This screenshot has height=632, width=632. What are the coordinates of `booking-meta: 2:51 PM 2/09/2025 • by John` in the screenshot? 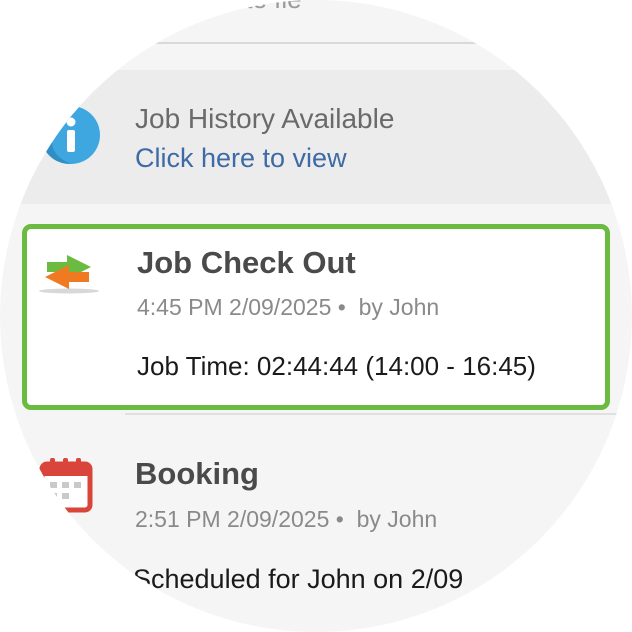 It's located at (286, 519).